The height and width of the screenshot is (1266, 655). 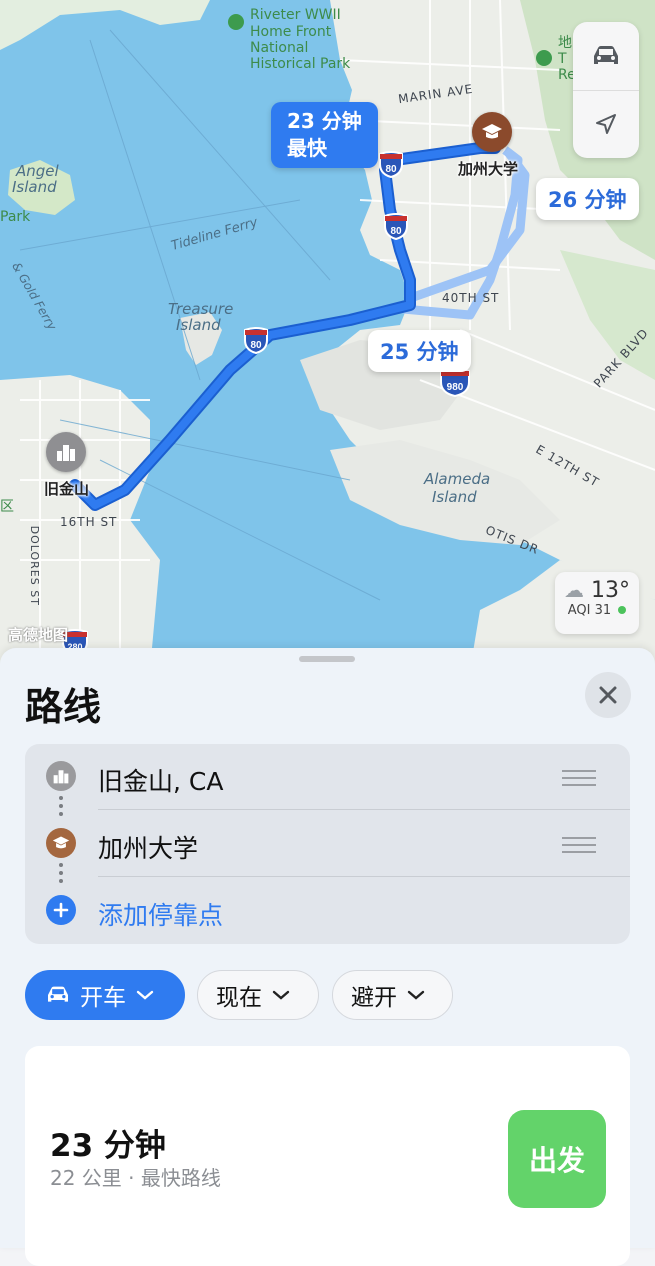 I want to click on destination-label: 加州大学, so click(x=488, y=169).